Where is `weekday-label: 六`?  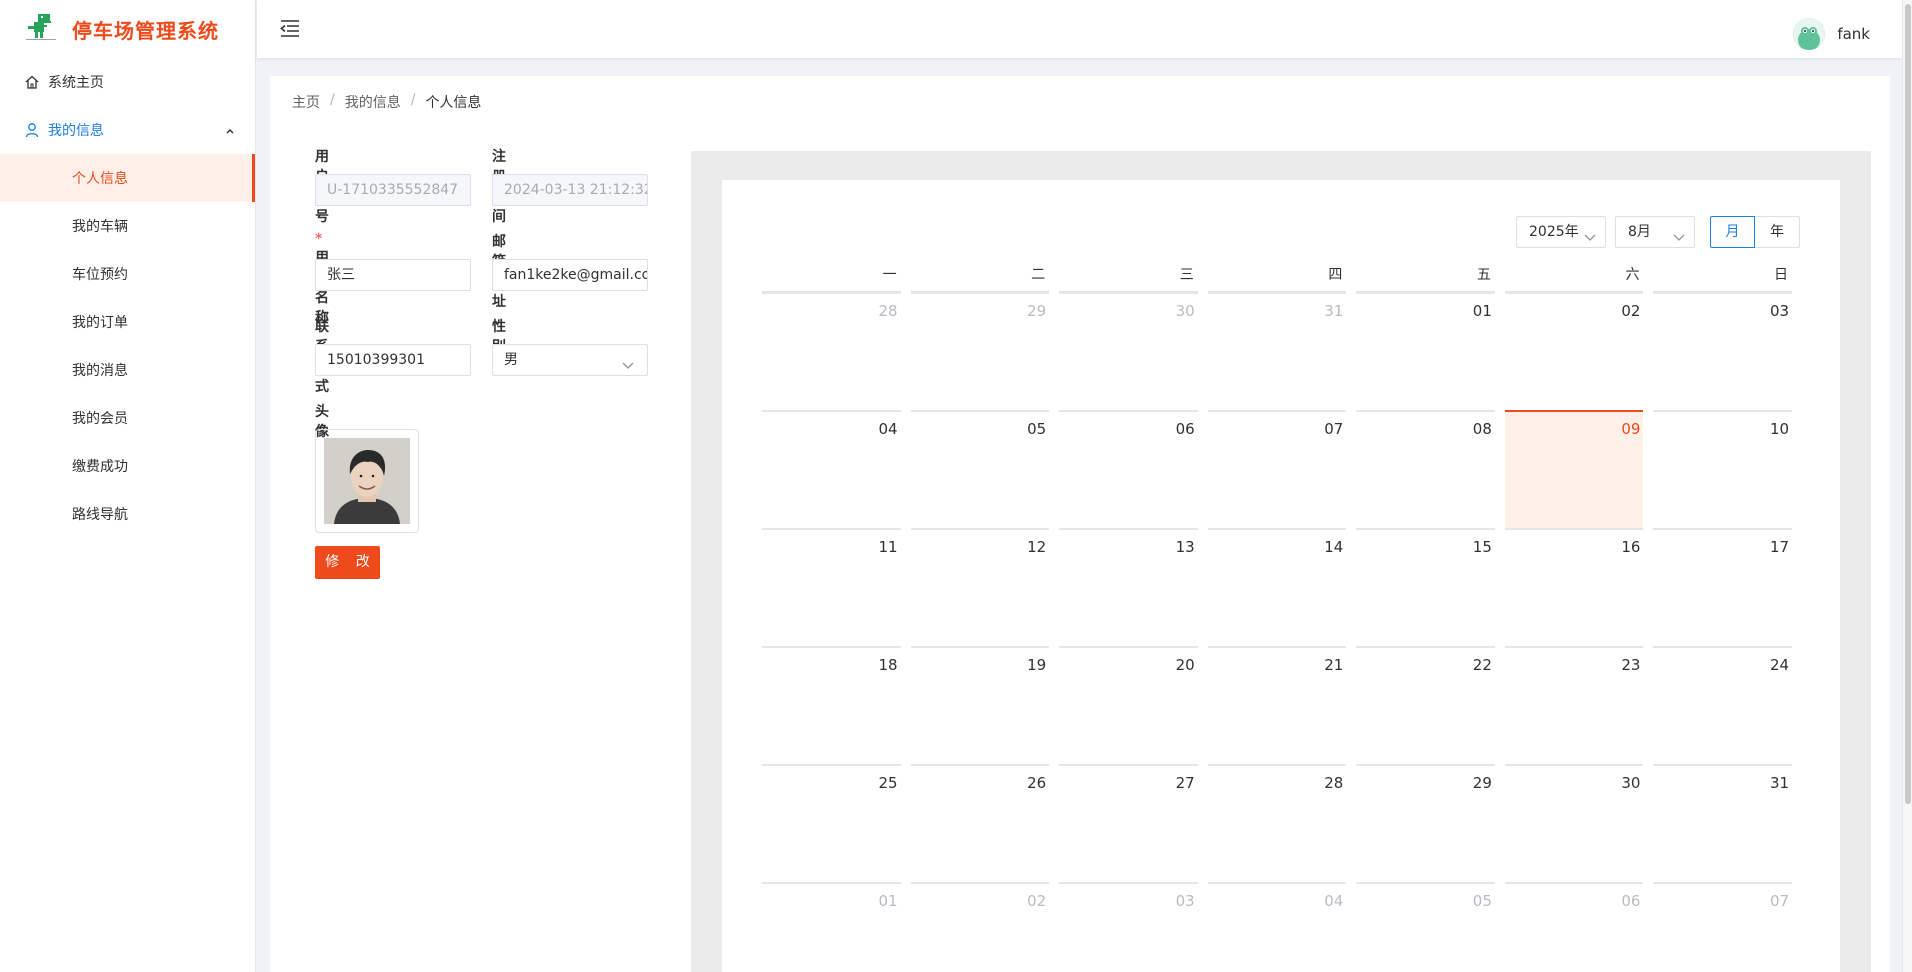 weekday-label: 六 is located at coordinates (1574, 278).